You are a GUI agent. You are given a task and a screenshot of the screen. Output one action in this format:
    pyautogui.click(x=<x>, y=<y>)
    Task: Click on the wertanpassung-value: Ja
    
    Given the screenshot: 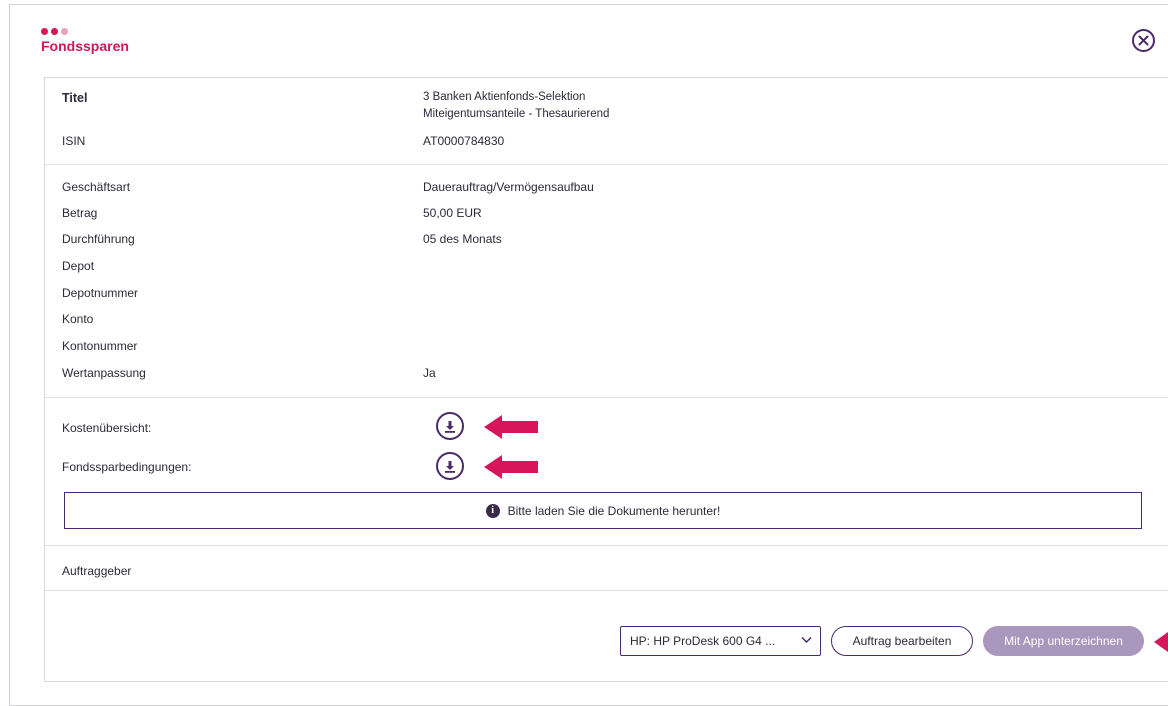 What is the action you would take?
    pyautogui.click(x=429, y=373)
    